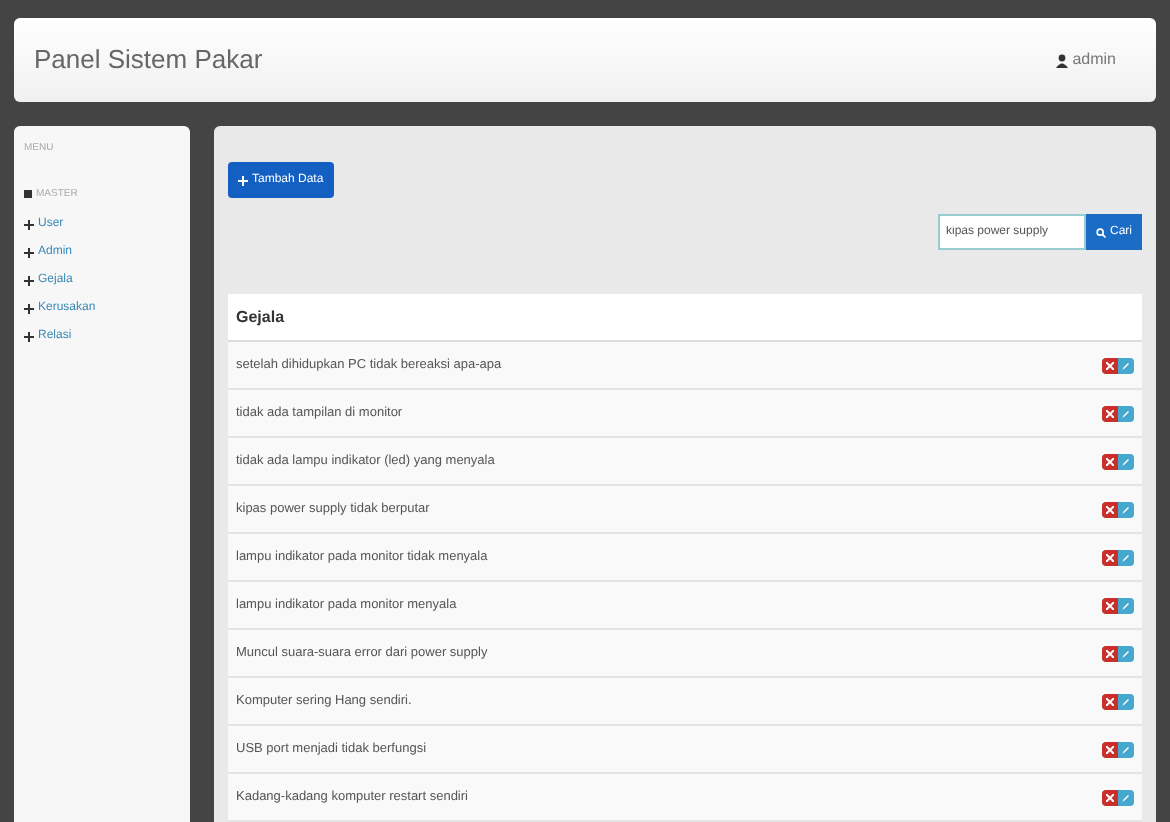 The width and height of the screenshot is (1170, 822). I want to click on account-menu: admin, so click(1086, 60).